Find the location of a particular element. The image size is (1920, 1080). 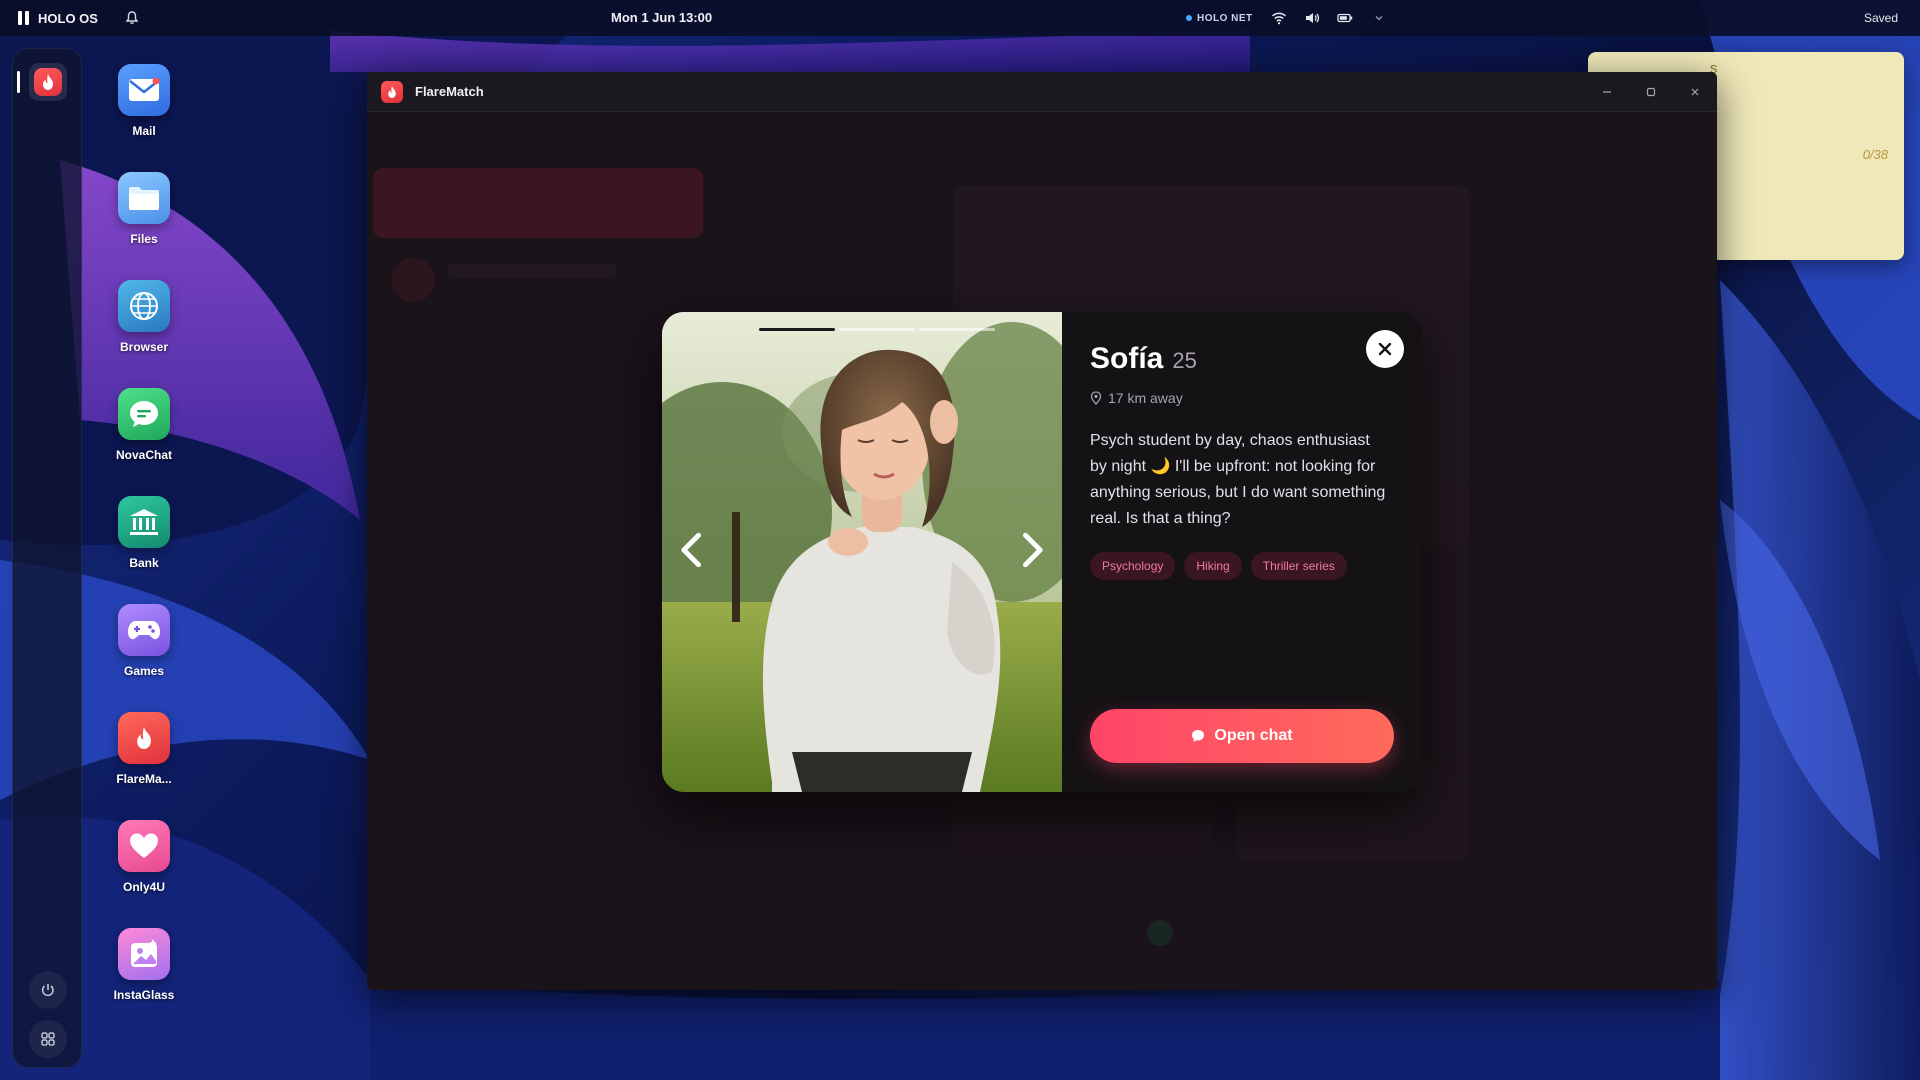

os-logo-icon is located at coordinates (24, 18).